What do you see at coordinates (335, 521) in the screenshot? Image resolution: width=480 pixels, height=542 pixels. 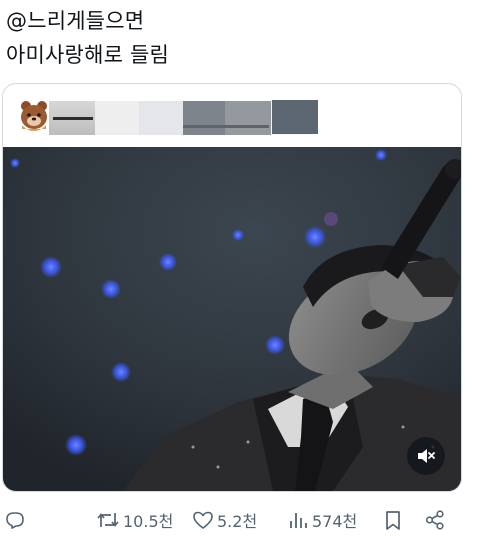 I see `views-count: 574천` at bounding box center [335, 521].